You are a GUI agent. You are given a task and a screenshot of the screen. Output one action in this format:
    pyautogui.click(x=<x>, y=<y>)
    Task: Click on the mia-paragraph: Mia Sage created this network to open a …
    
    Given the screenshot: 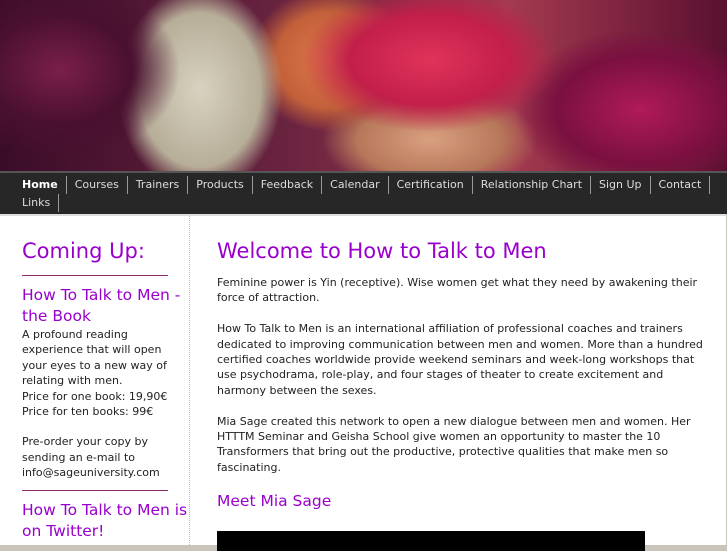 What is the action you would take?
    pyautogui.click(x=454, y=444)
    